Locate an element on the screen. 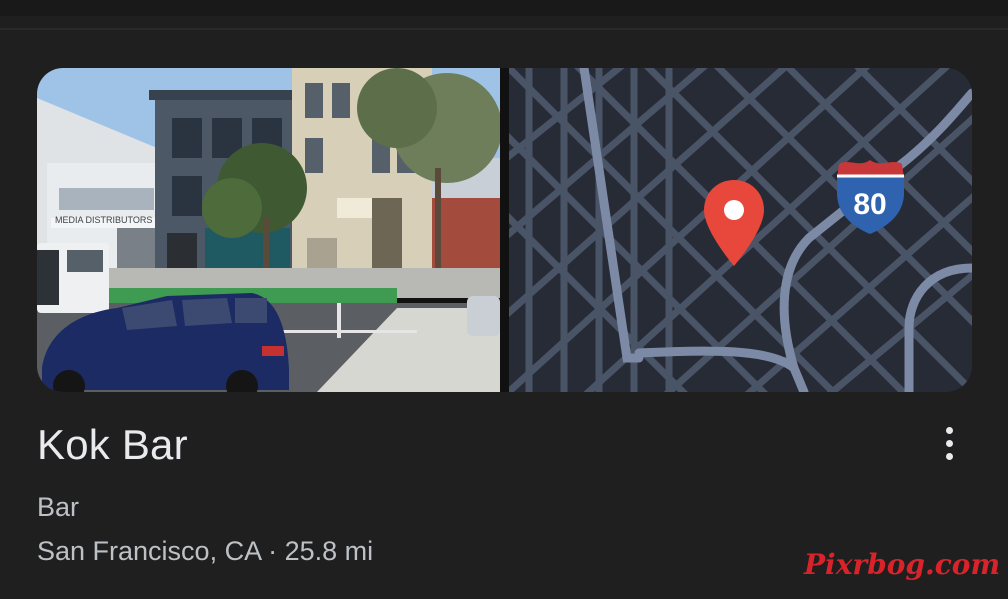  place-location-distance: San Francisco, CA · 25.8 mi is located at coordinates (205, 551).